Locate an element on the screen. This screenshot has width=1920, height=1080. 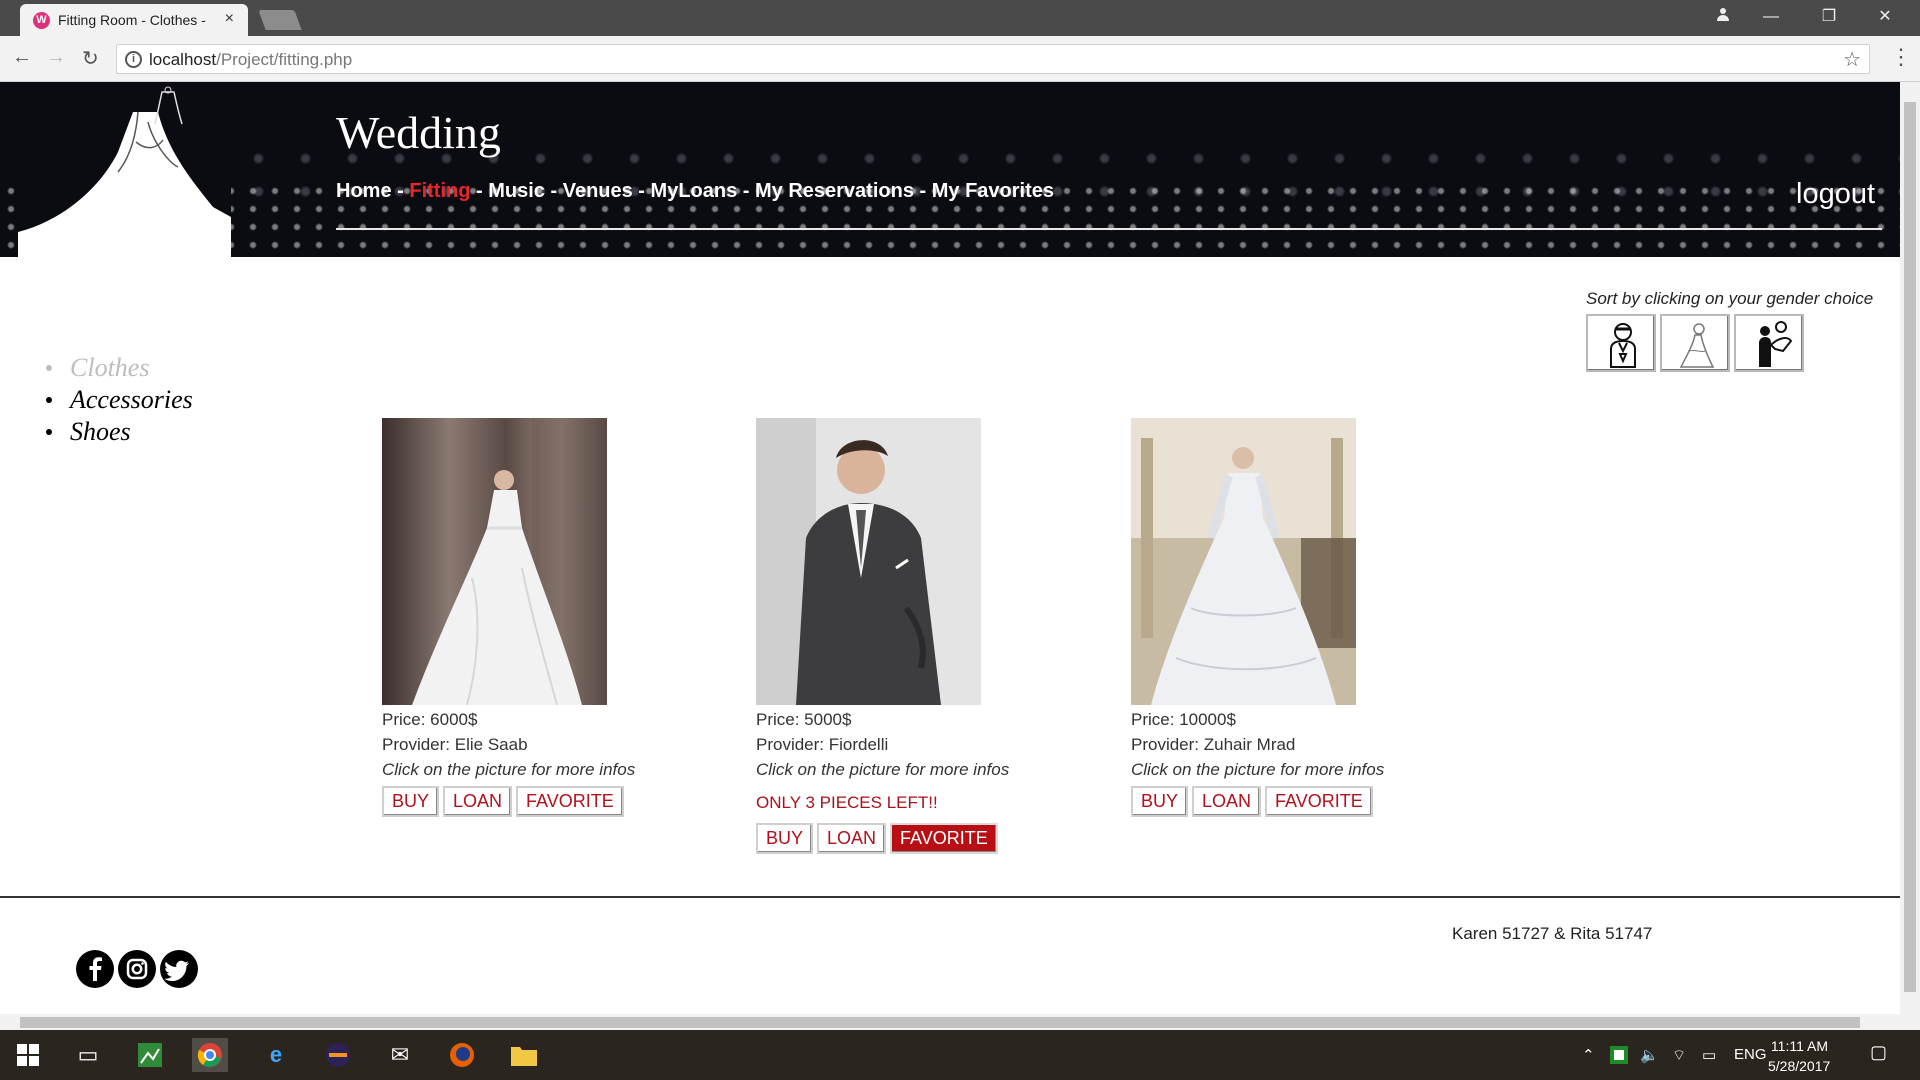
restore-button: ❐ is located at coordinates (1829, 17).